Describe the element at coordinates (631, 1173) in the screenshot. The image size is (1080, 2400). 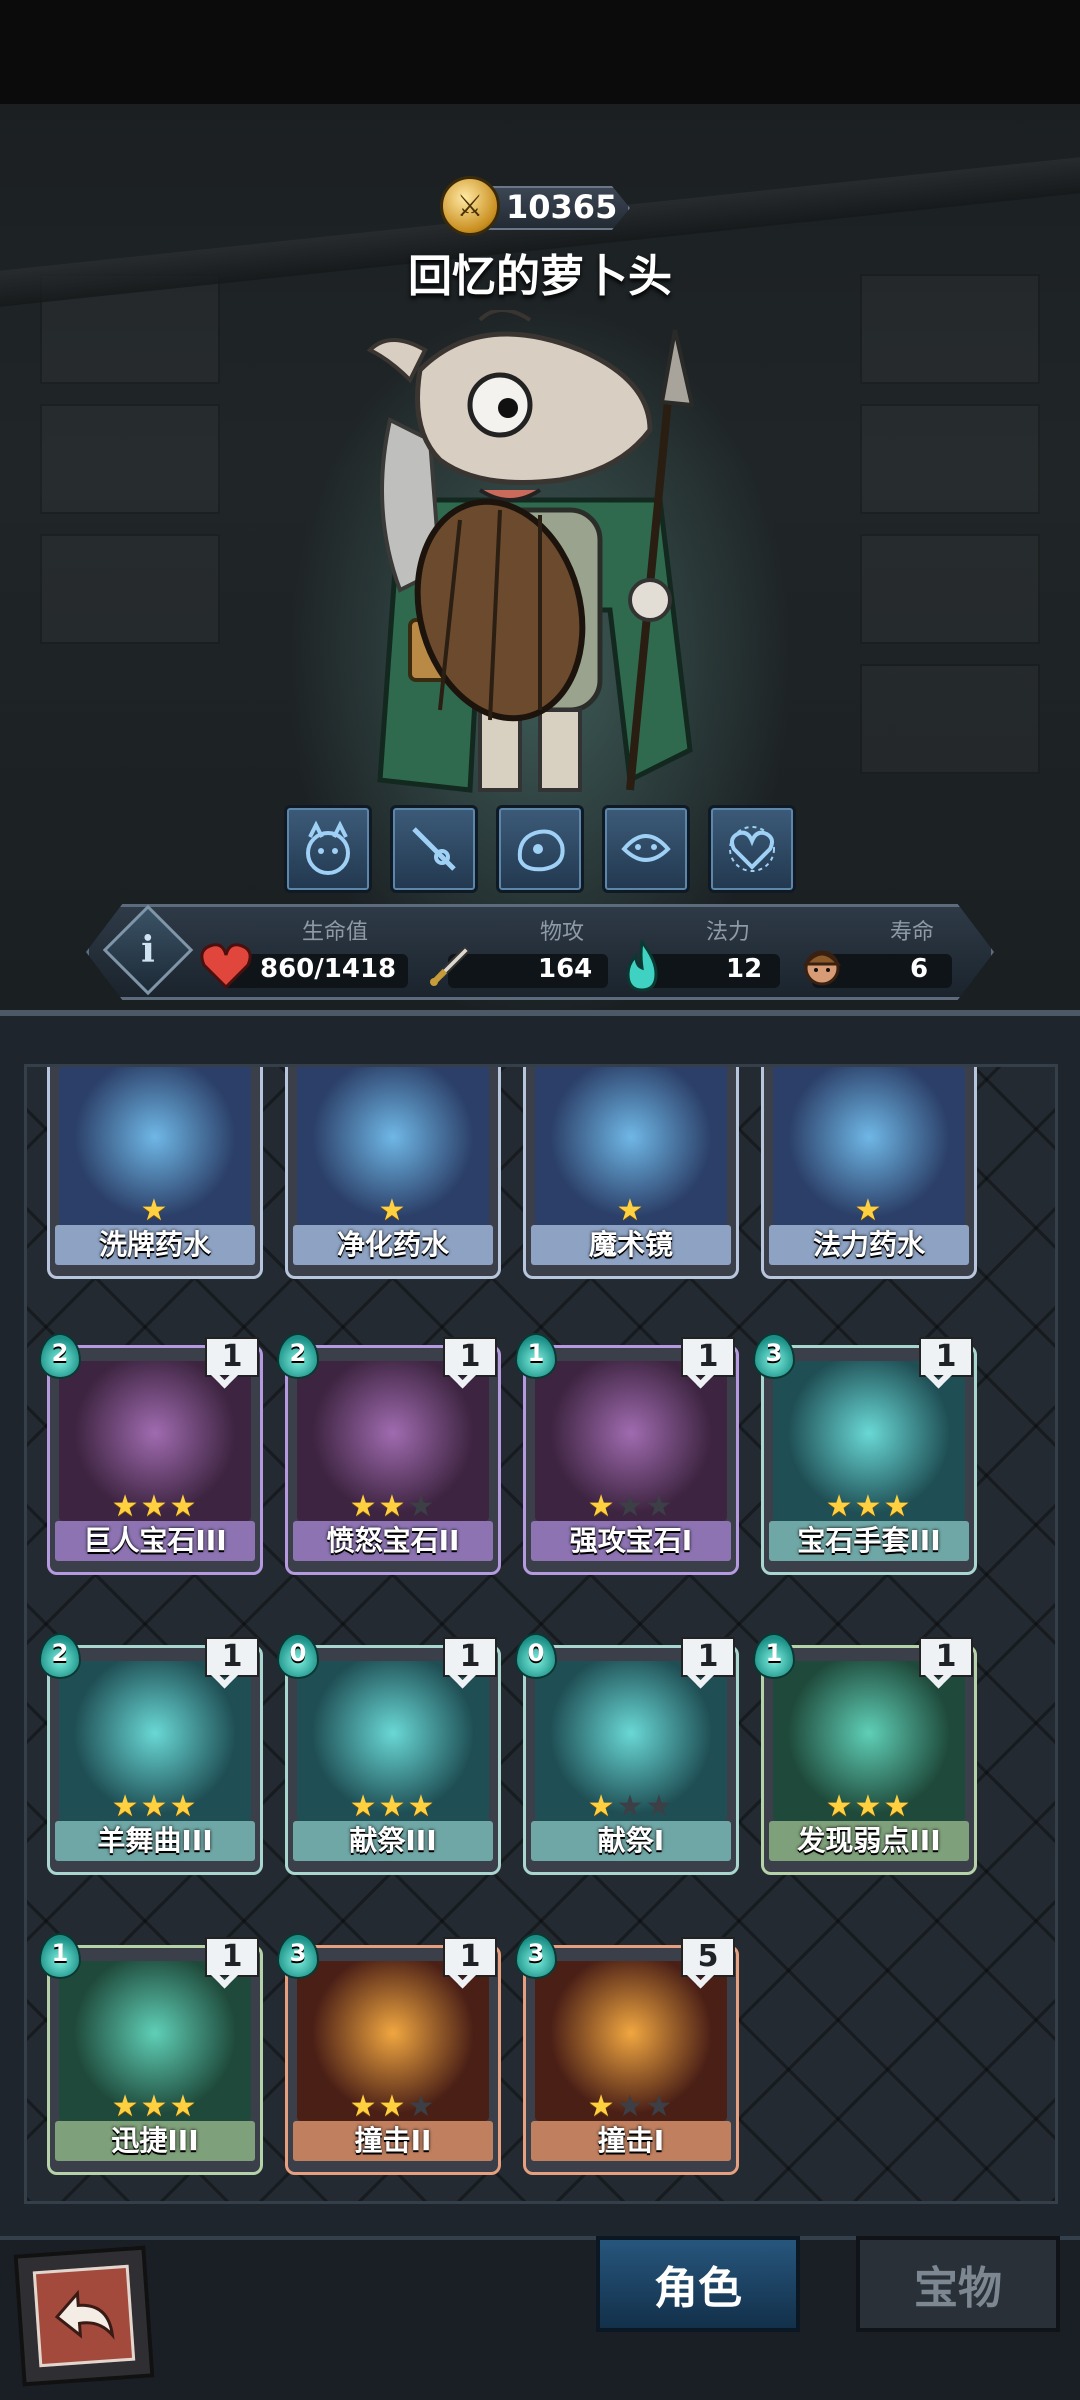
I see `card-item: ★ 魔术镜` at that location.